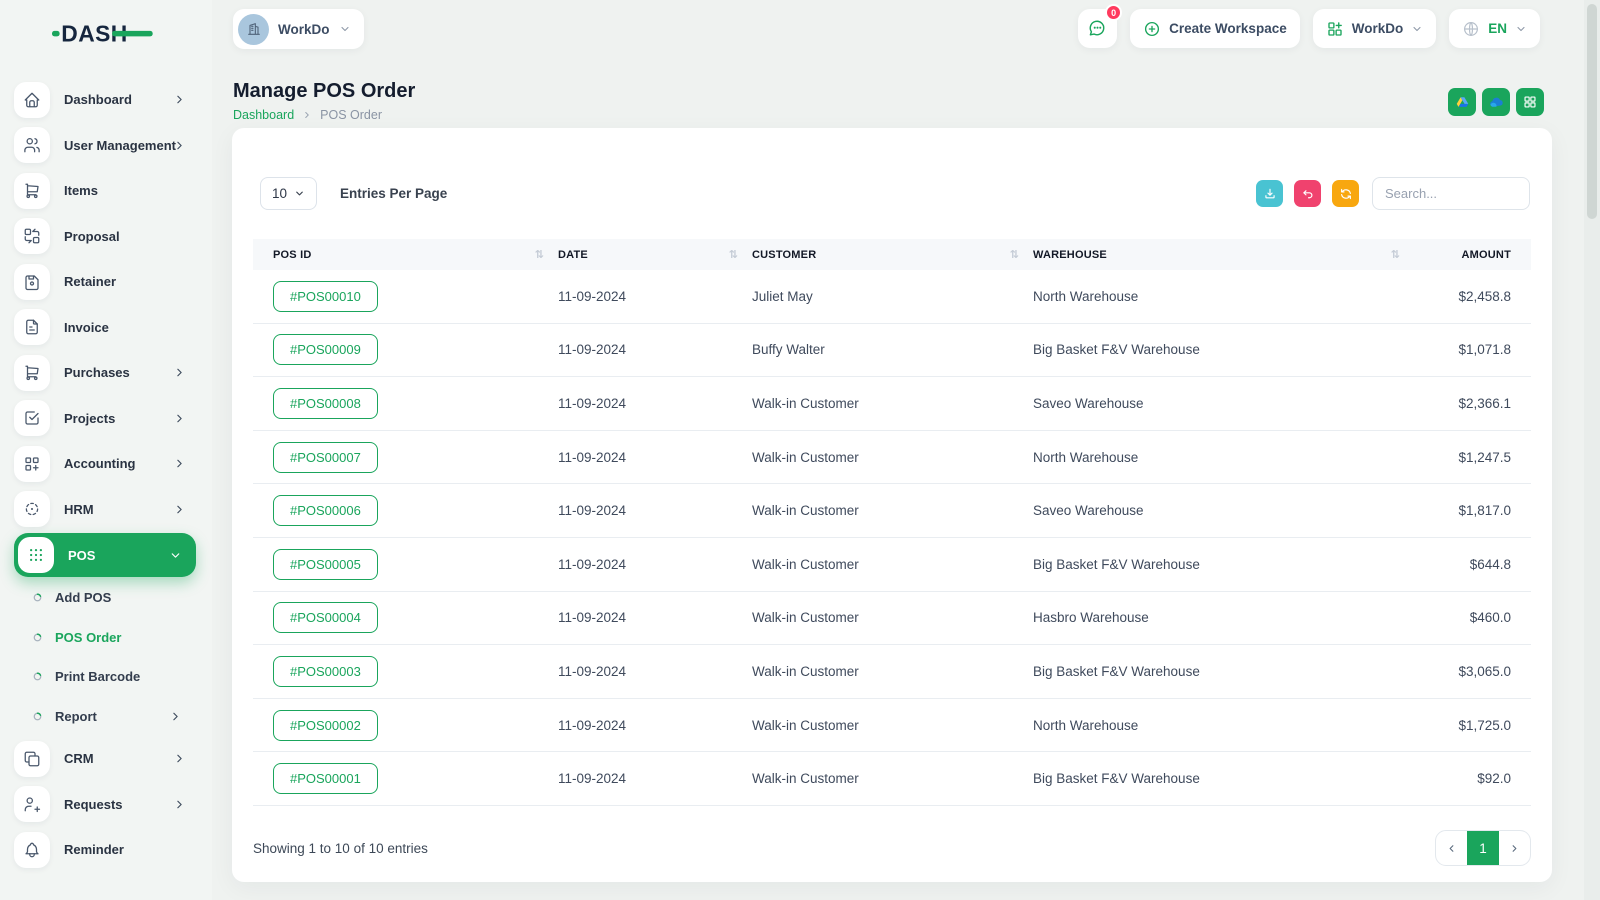 The width and height of the screenshot is (1600, 900). What do you see at coordinates (325, 725) in the screenshot?
I see `pos-id-badge: #POS00002` at bounding box center [325, 725].